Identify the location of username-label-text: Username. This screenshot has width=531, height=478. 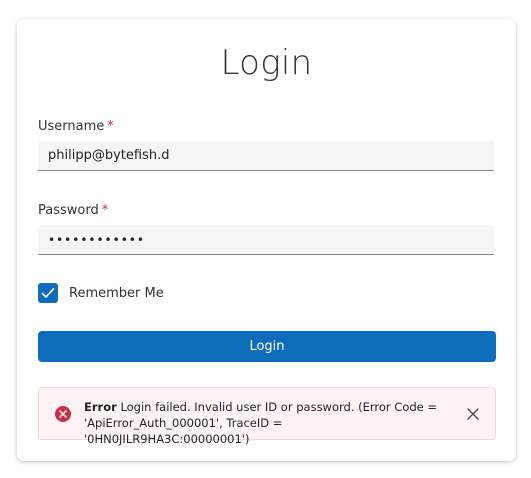
(71, 126).